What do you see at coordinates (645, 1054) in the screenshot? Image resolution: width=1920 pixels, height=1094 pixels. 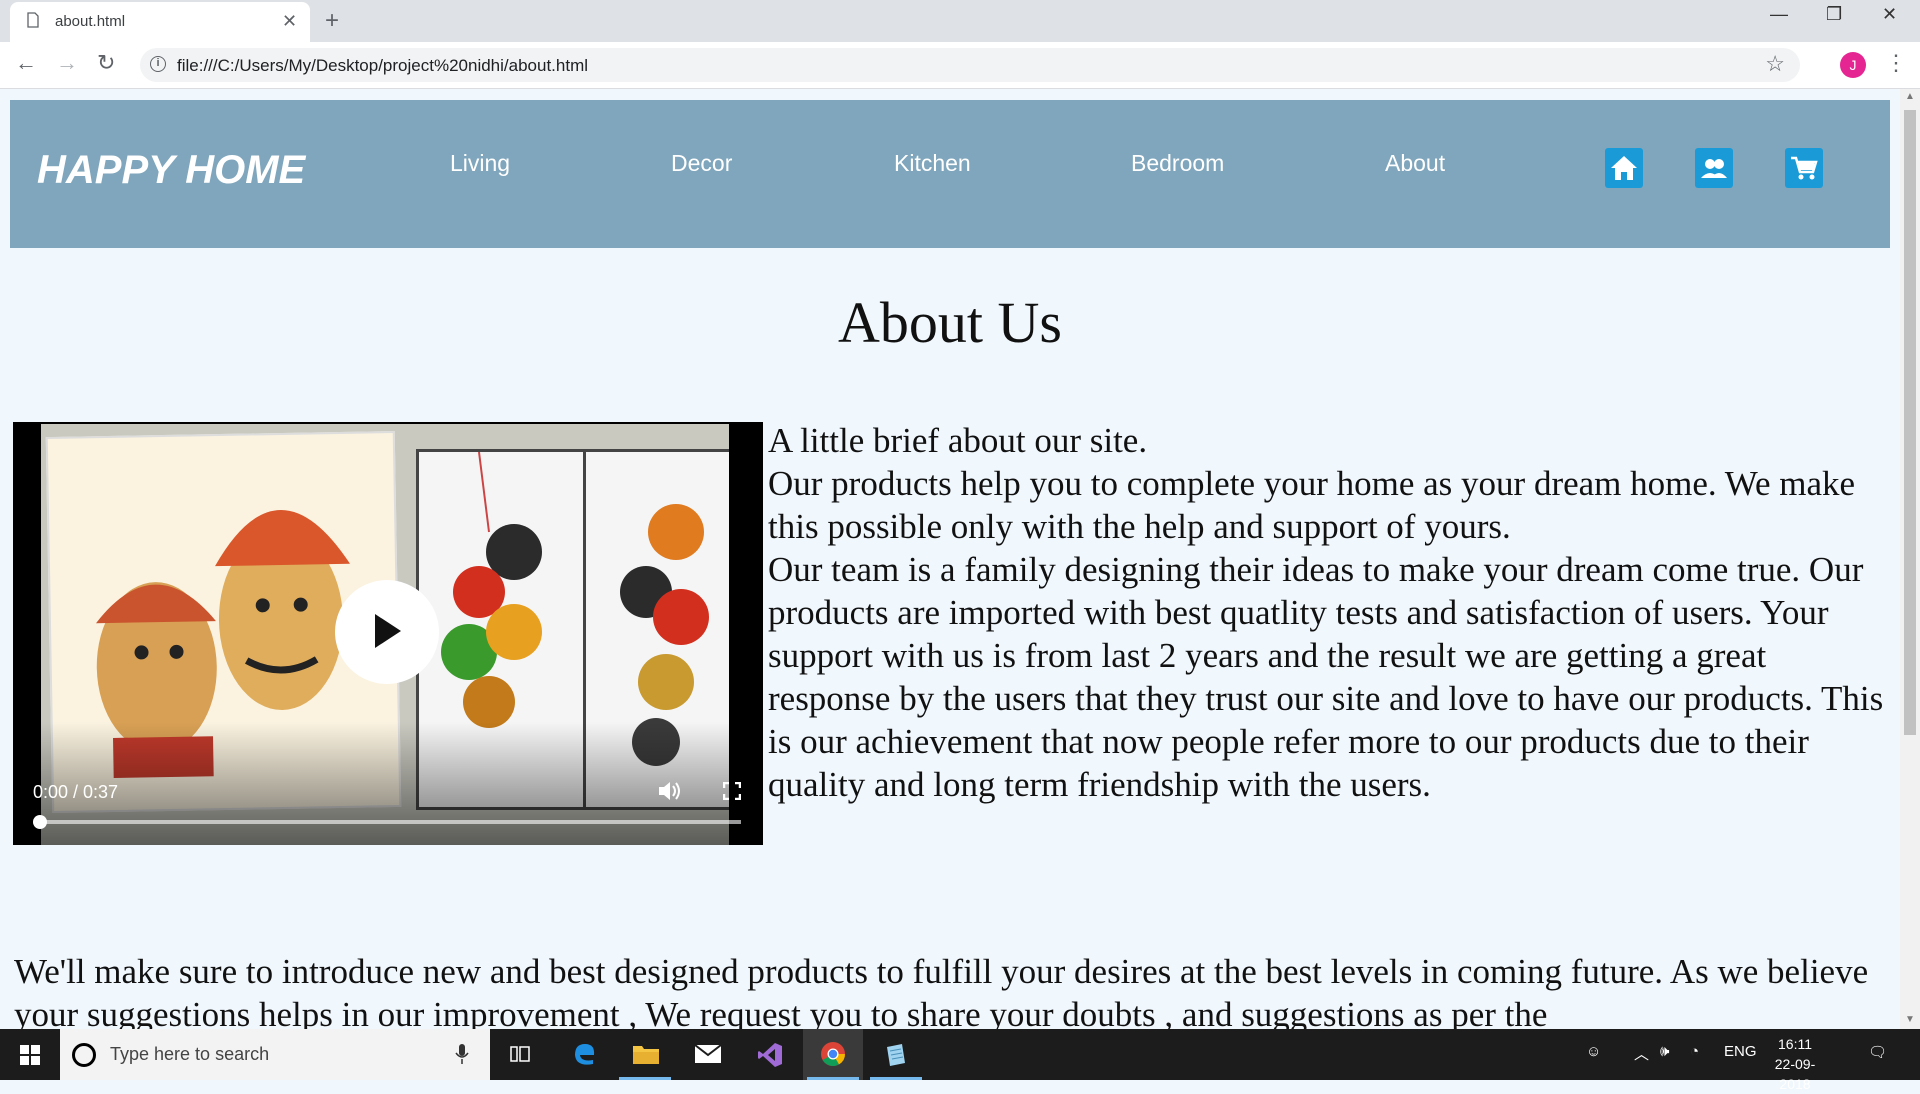 I see `file-explorer-icon` at bounding box center [645, 1054].